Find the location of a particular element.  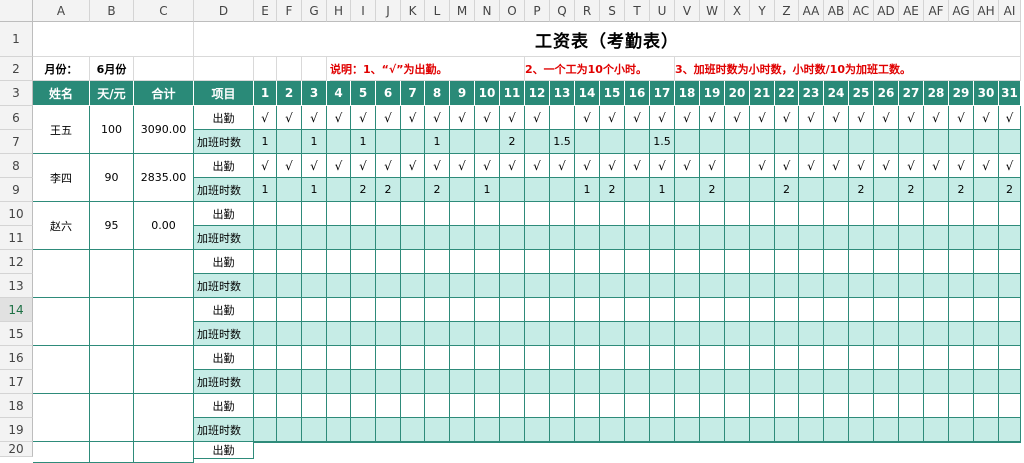

column-header-d: D is located at coordinates (224, 11).